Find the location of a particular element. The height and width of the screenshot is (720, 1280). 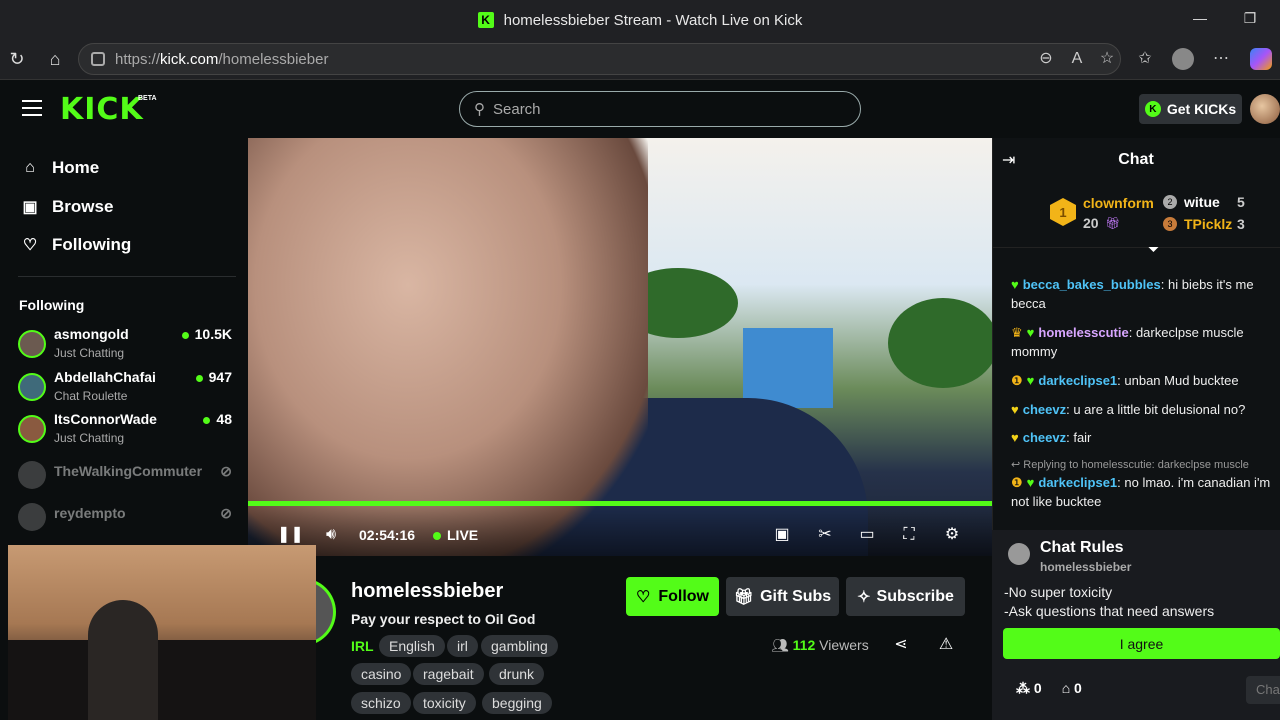

chat-username: becca_bakes_bubbles is located at coordinates (1092, 284).